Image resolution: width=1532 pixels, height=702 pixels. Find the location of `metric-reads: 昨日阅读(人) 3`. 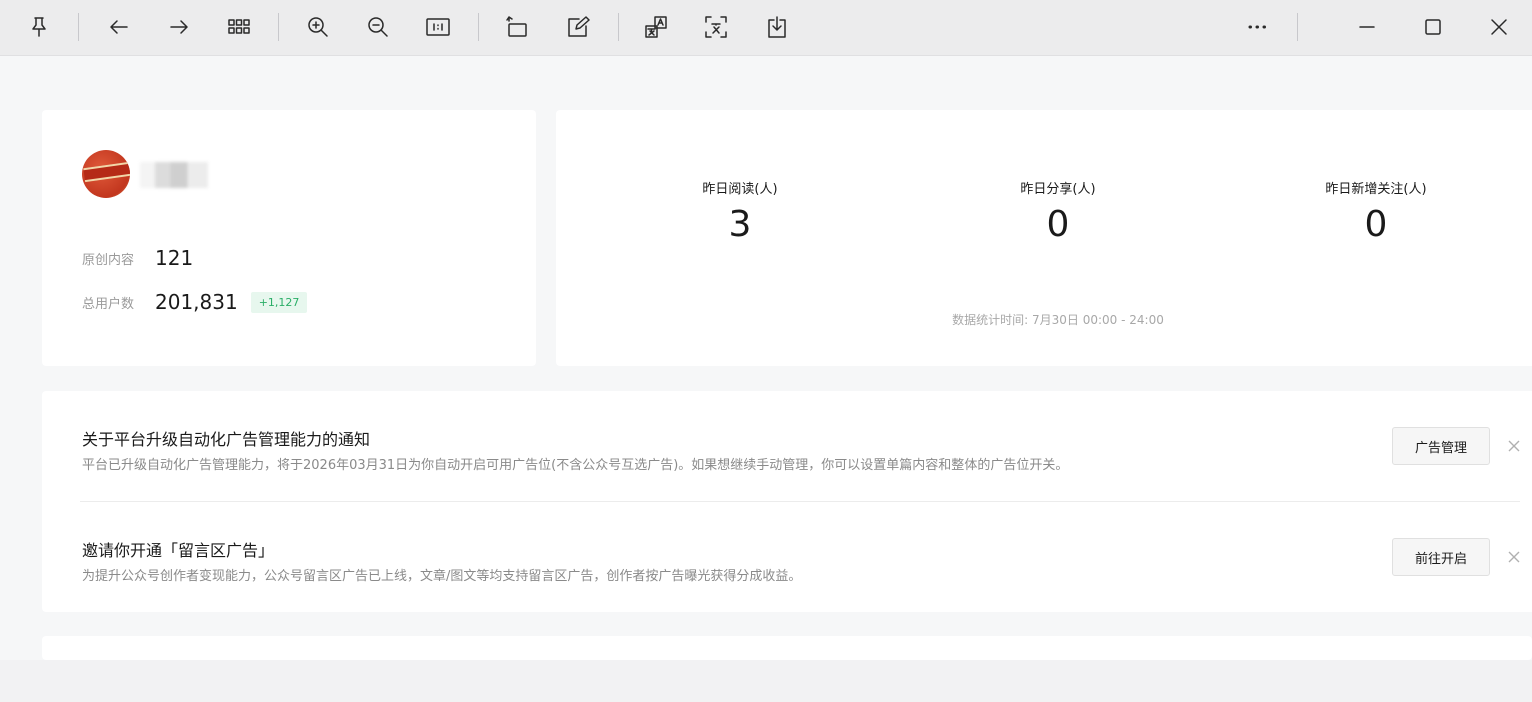

metric-reads: 昨日阅读(人) 3 is located at coordinates (740, 211).